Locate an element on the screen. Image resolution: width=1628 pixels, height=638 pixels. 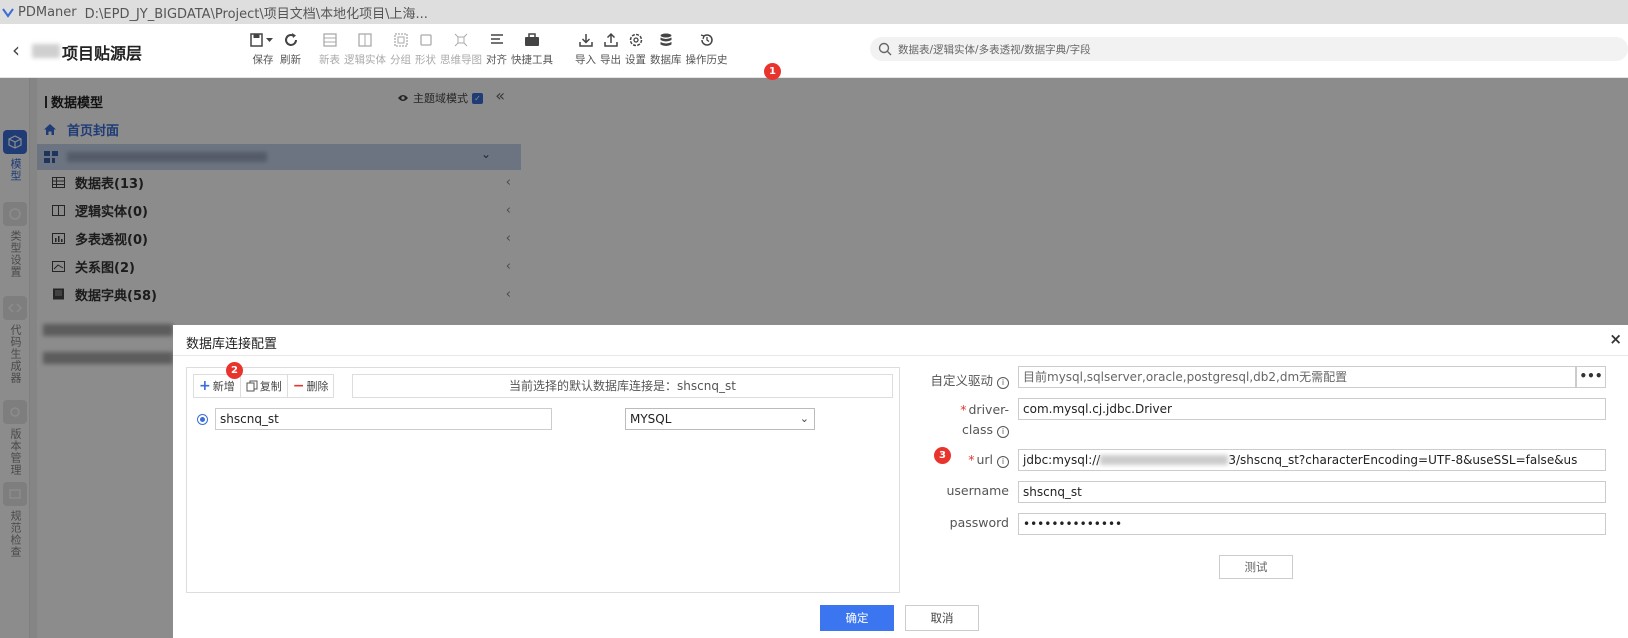
toolbox-button: 快捷工具 is located at coordinates (532, 52).